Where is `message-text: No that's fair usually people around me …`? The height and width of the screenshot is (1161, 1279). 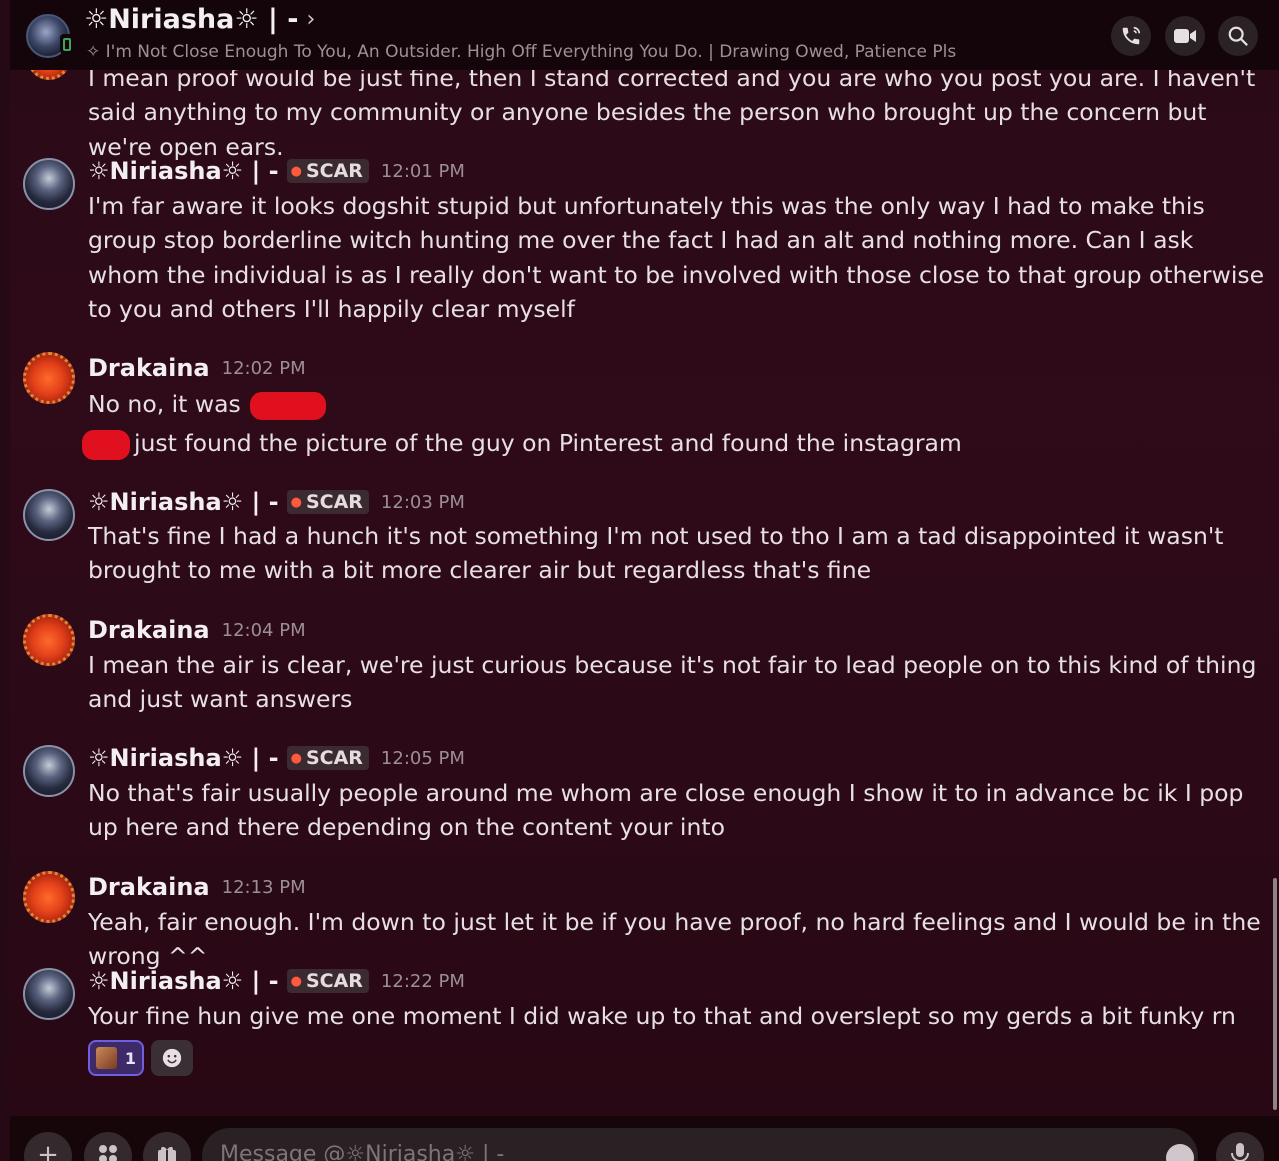
message-text: No that's fair usually people around me … is located at coordinates (666, 810).